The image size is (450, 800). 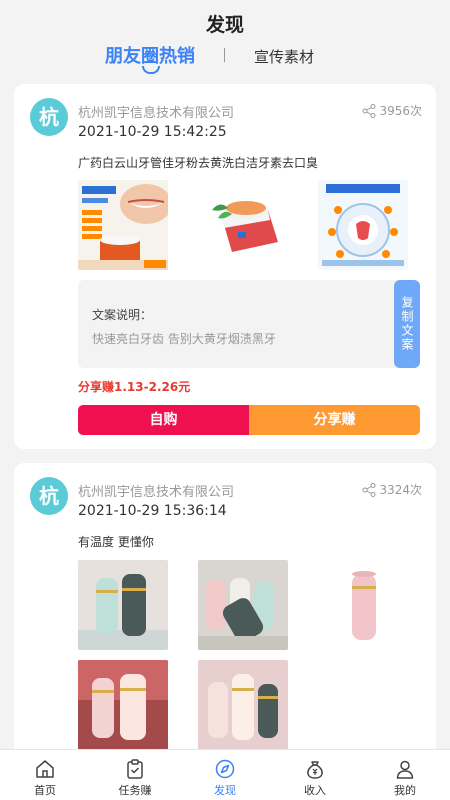 I want to click on tabbar-label: 收入, so click(x=315, y=790).